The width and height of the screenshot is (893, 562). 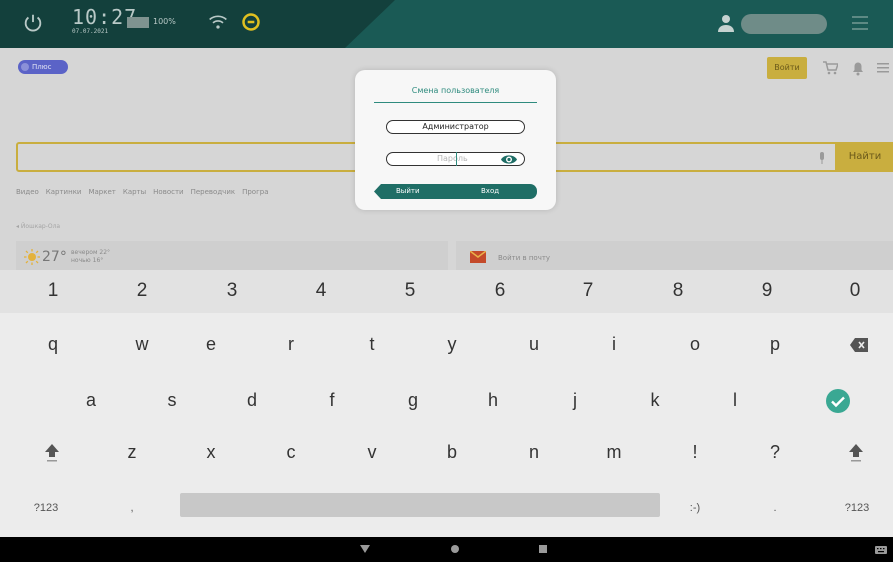 I want to click on number-row: 1 2 3 4 5 6 7 8 9 0, so click(x=446, y=291).